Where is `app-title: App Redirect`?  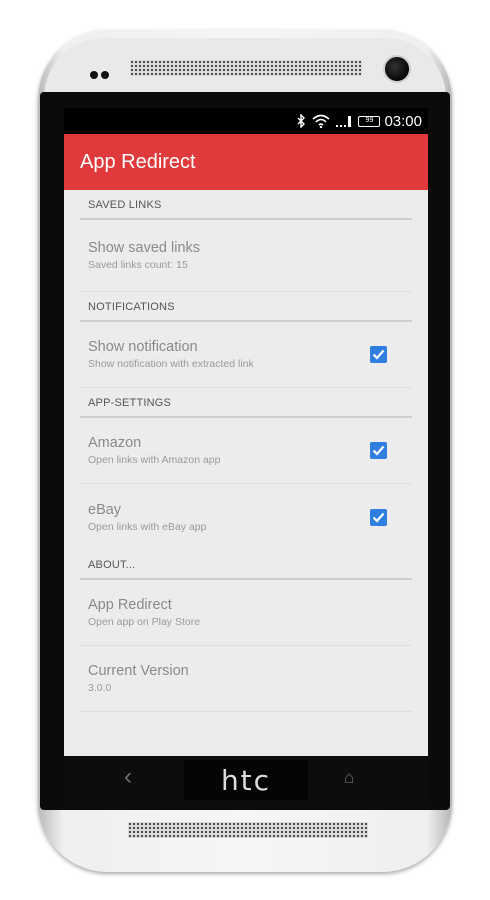 app-title: App Redirect is located at coordinates (138, 161).